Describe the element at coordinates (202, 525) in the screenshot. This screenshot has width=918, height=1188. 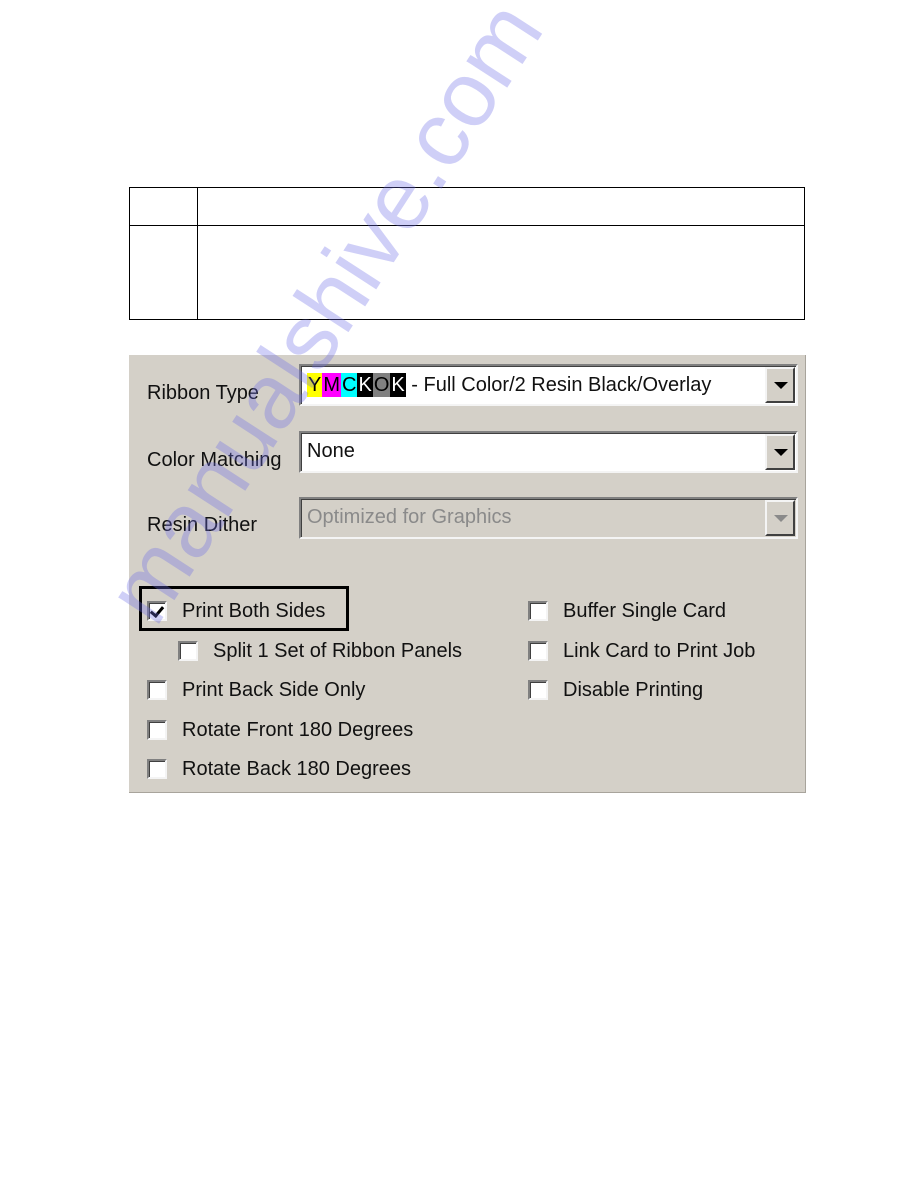
I see `resin-dither-label: Resin Dither` at that location.